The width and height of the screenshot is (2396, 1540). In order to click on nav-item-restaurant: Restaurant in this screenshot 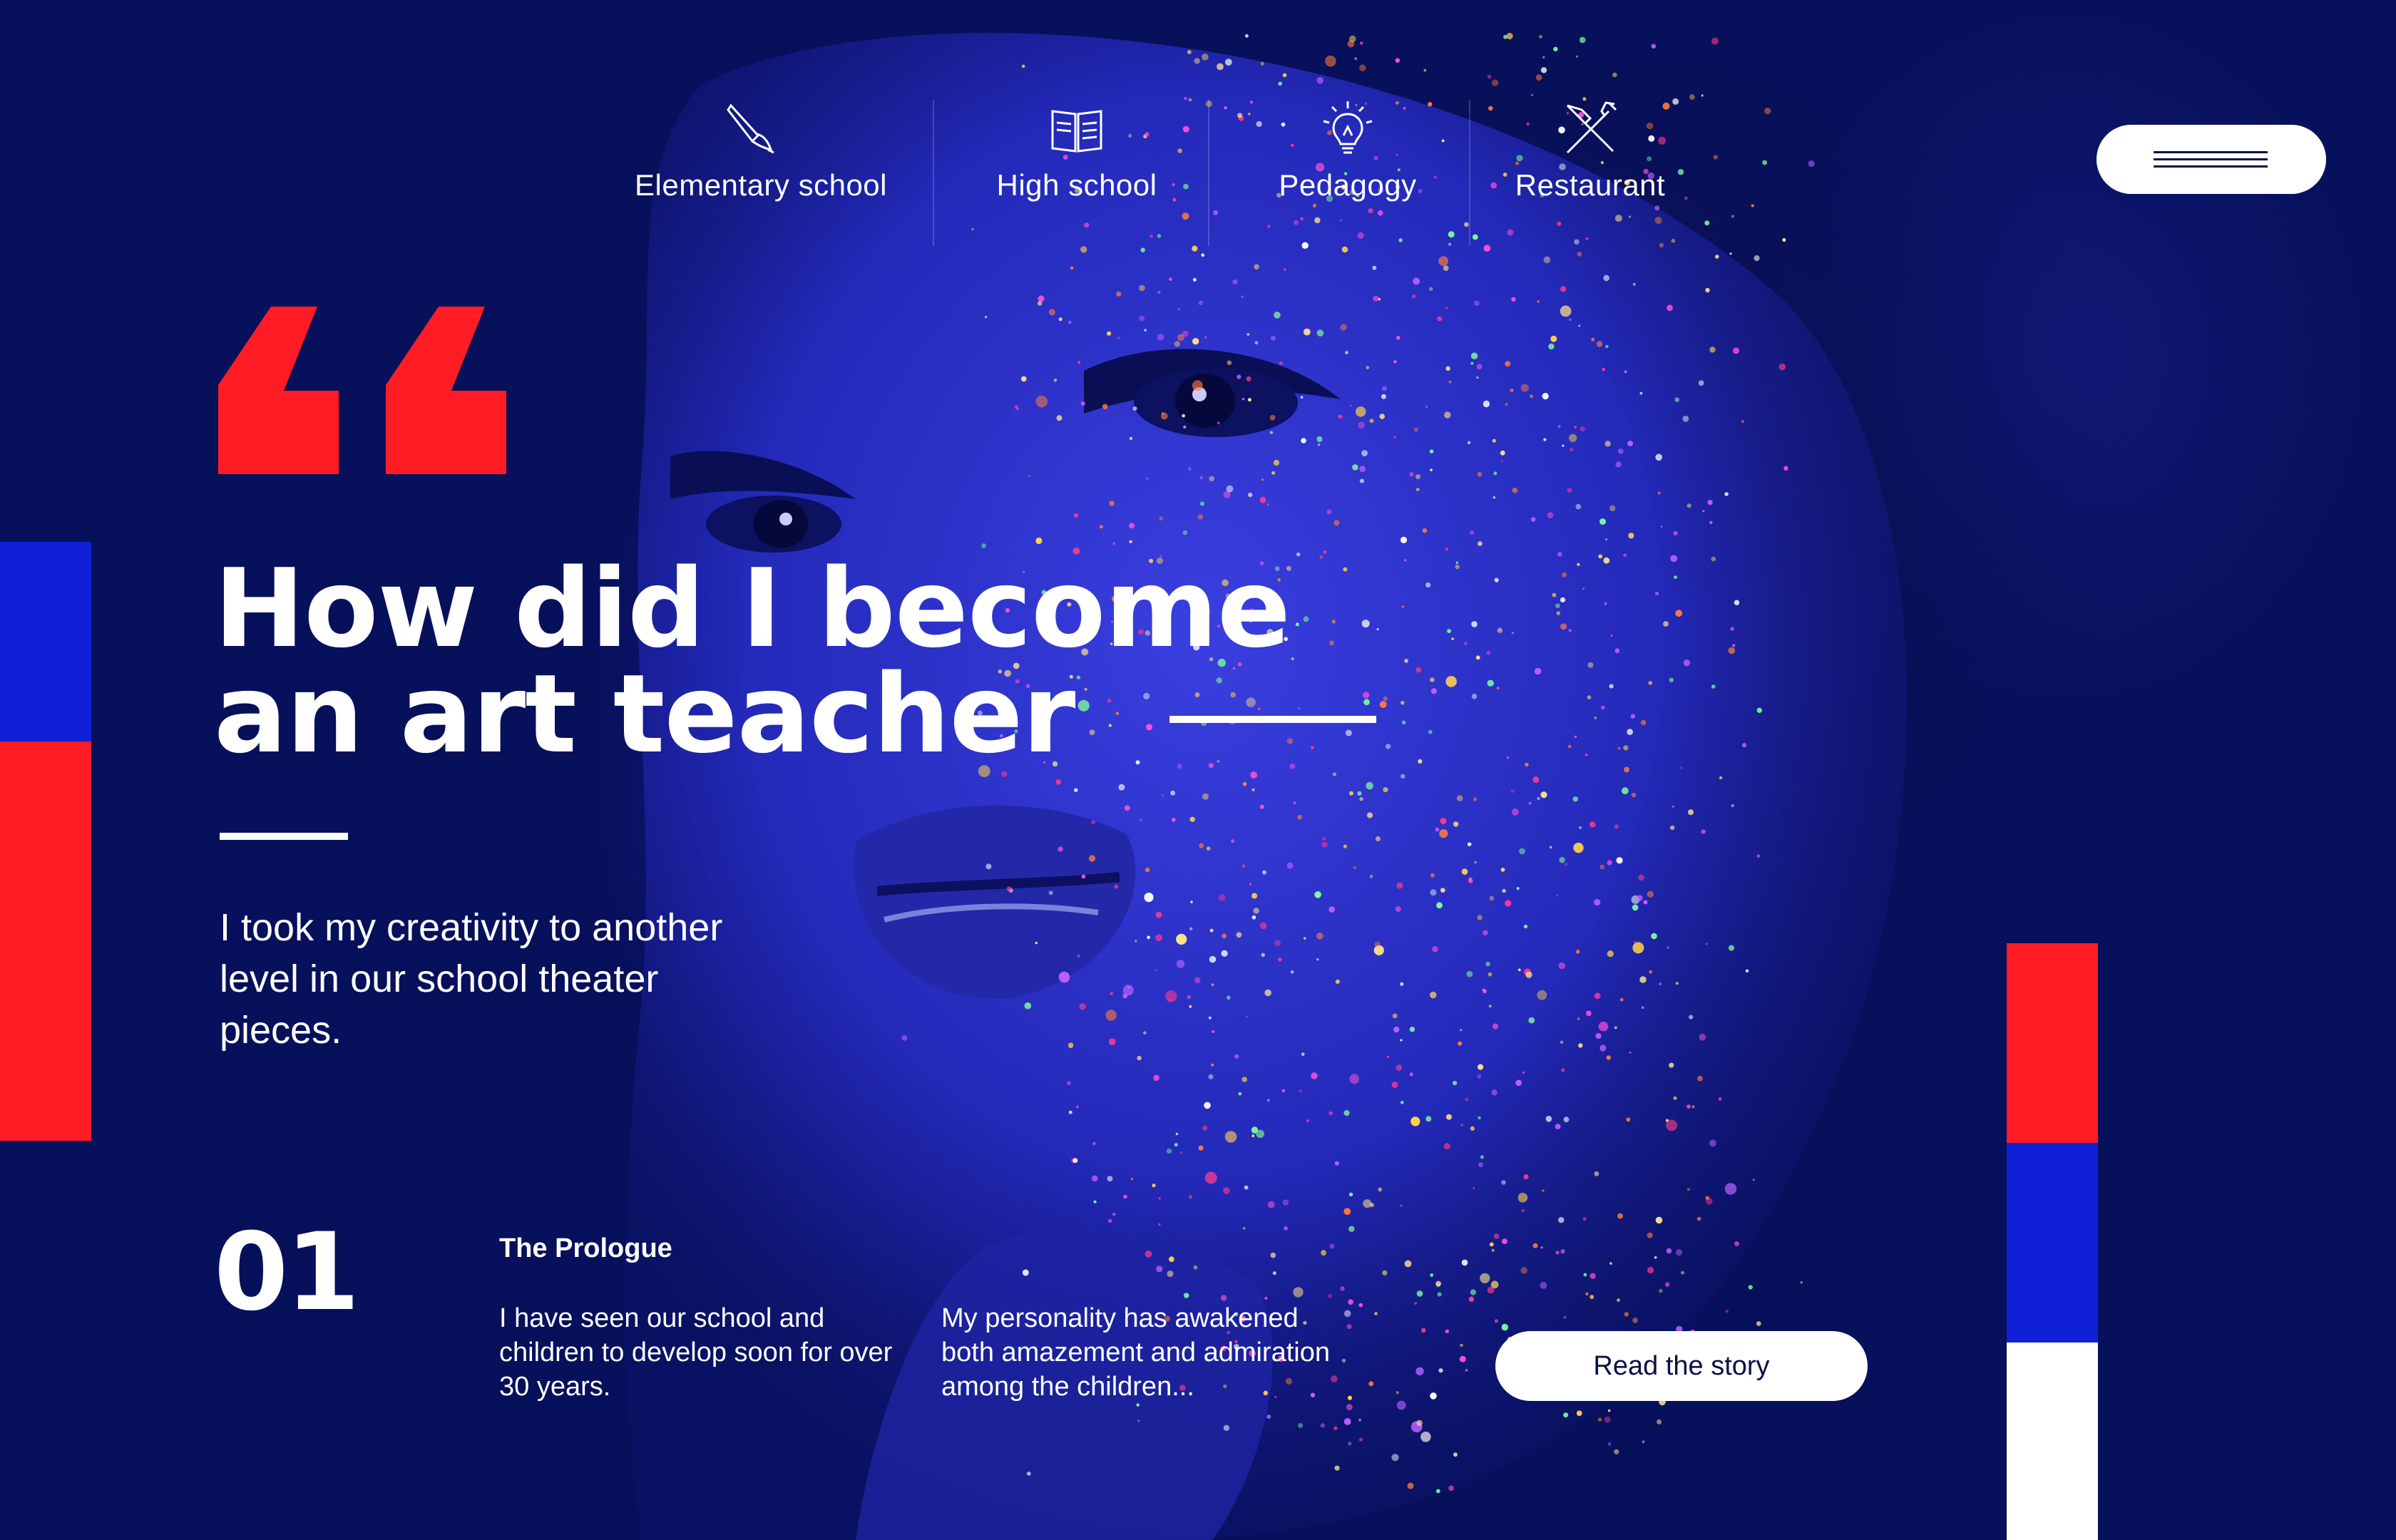, I will do `click(1590, 151)`.